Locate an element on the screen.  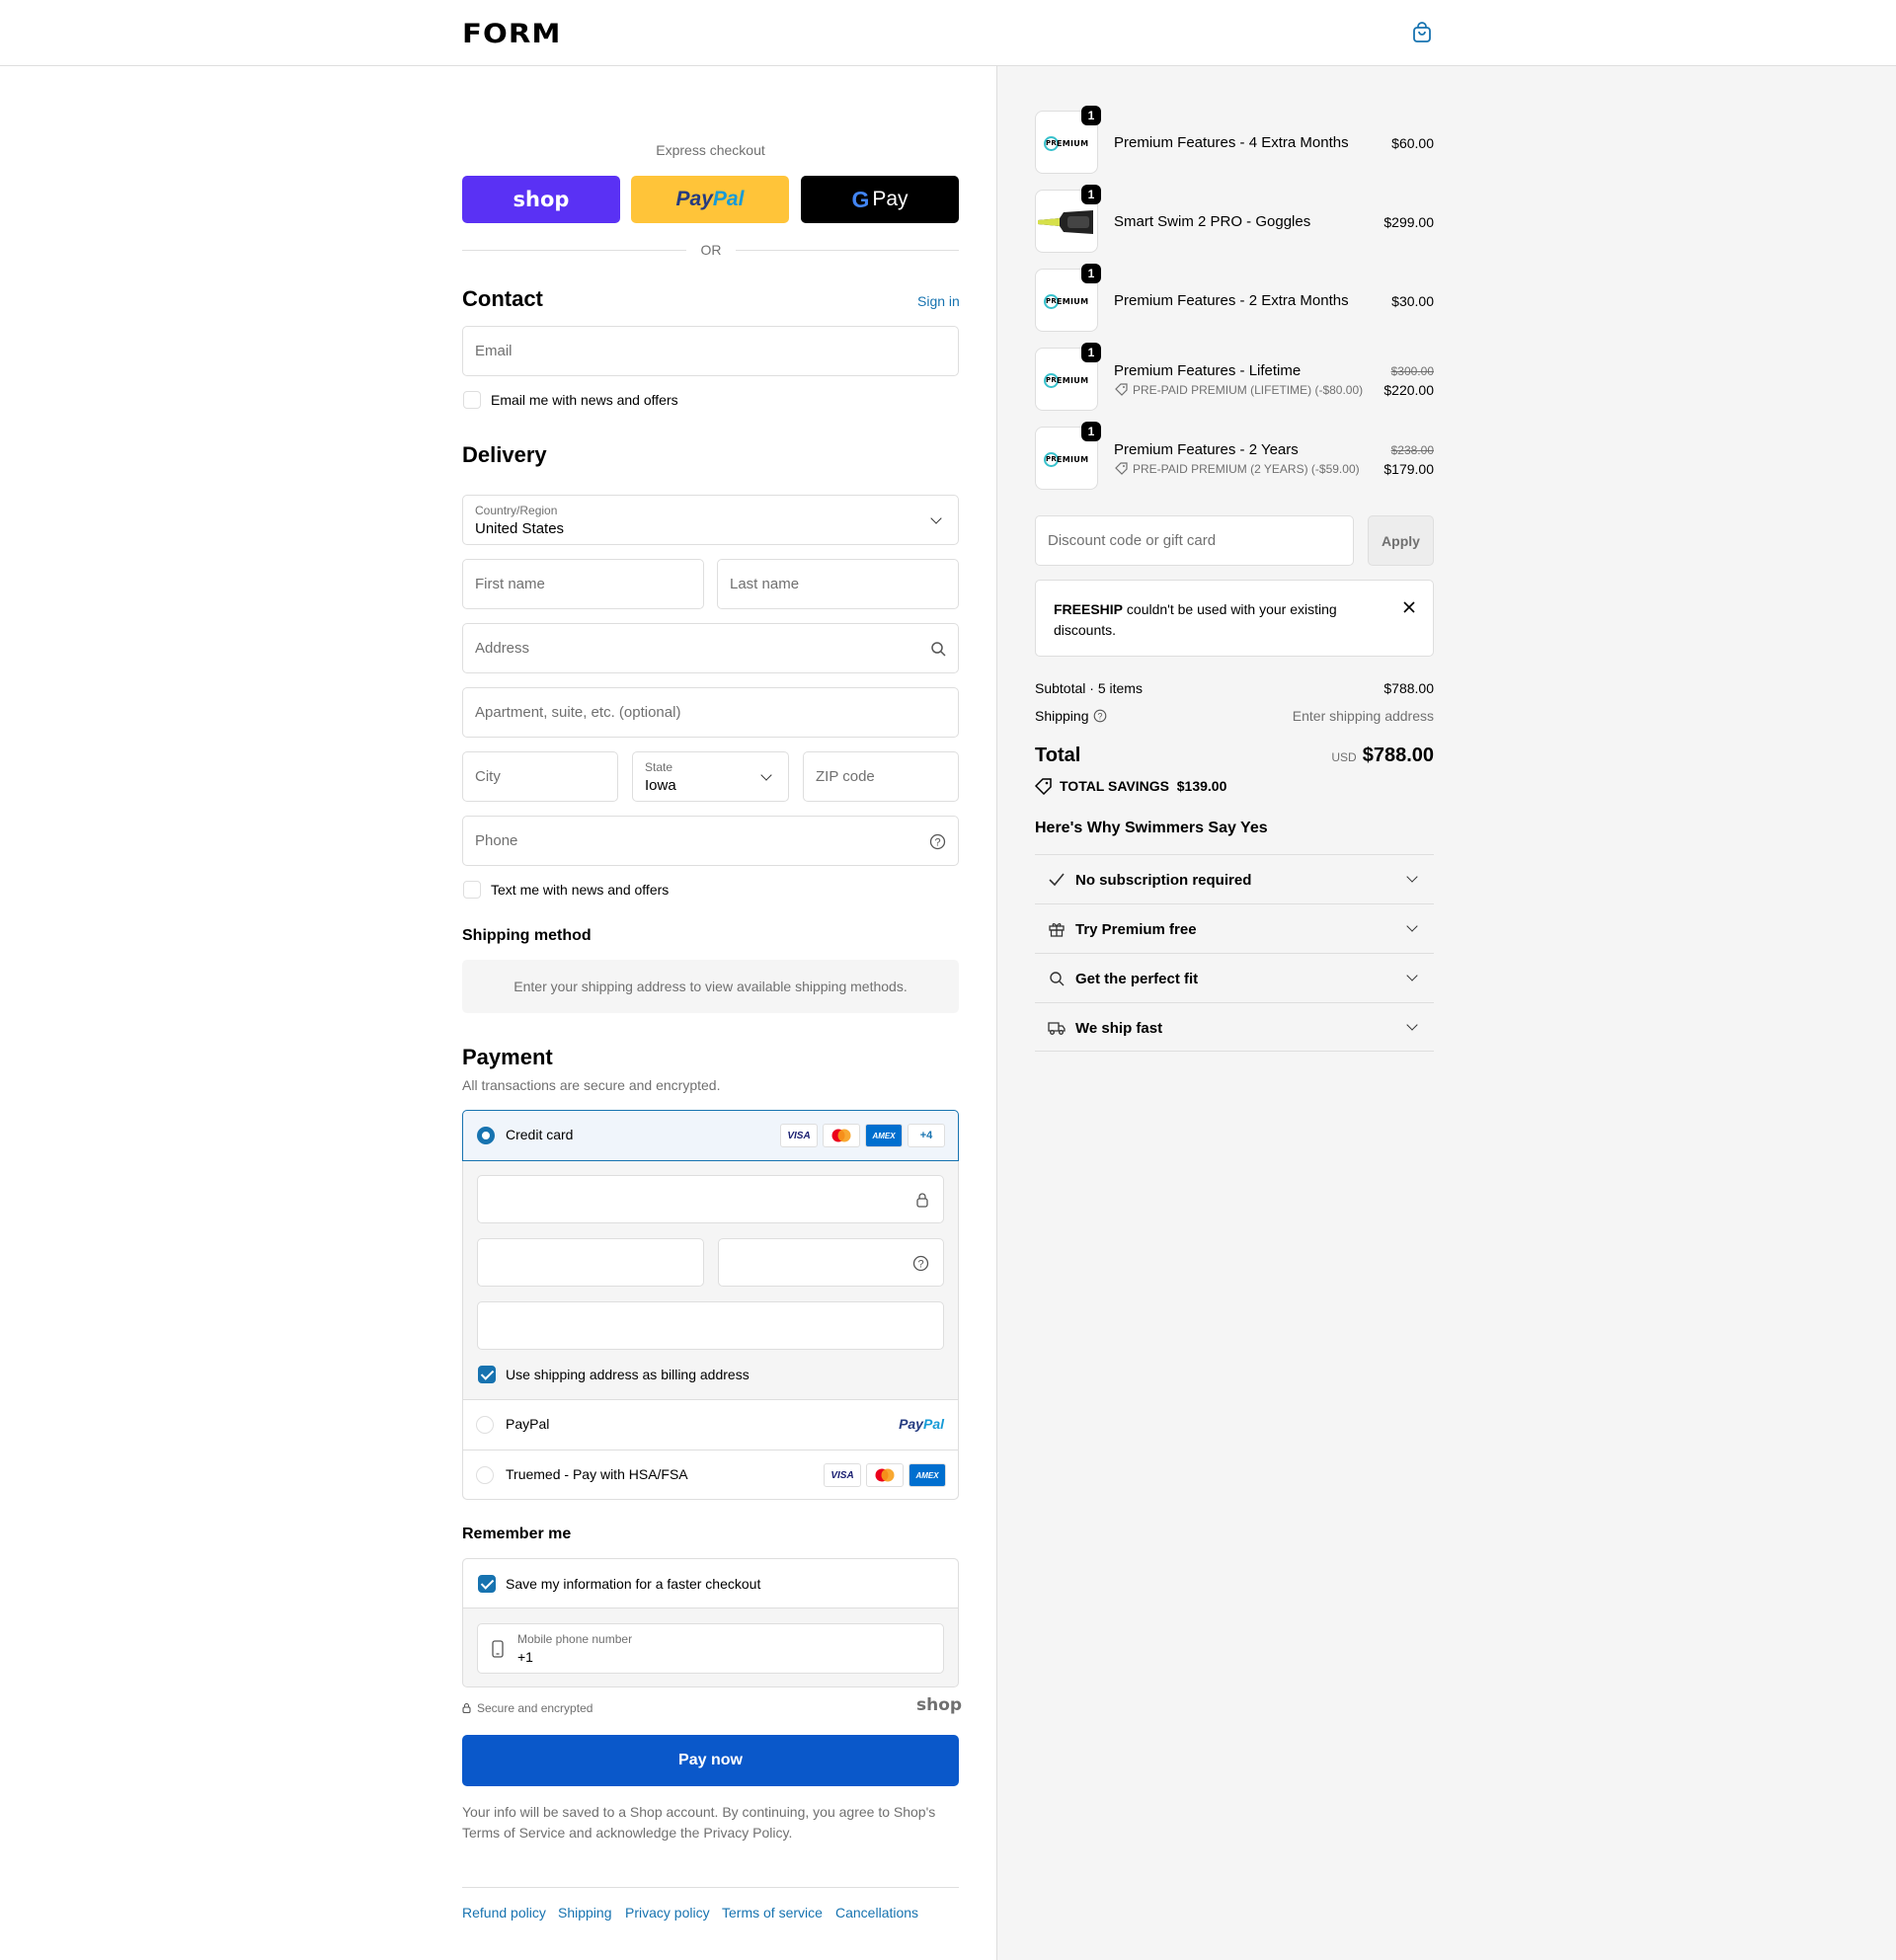
brand-logo: FORM is located at coordinates (512, 34).